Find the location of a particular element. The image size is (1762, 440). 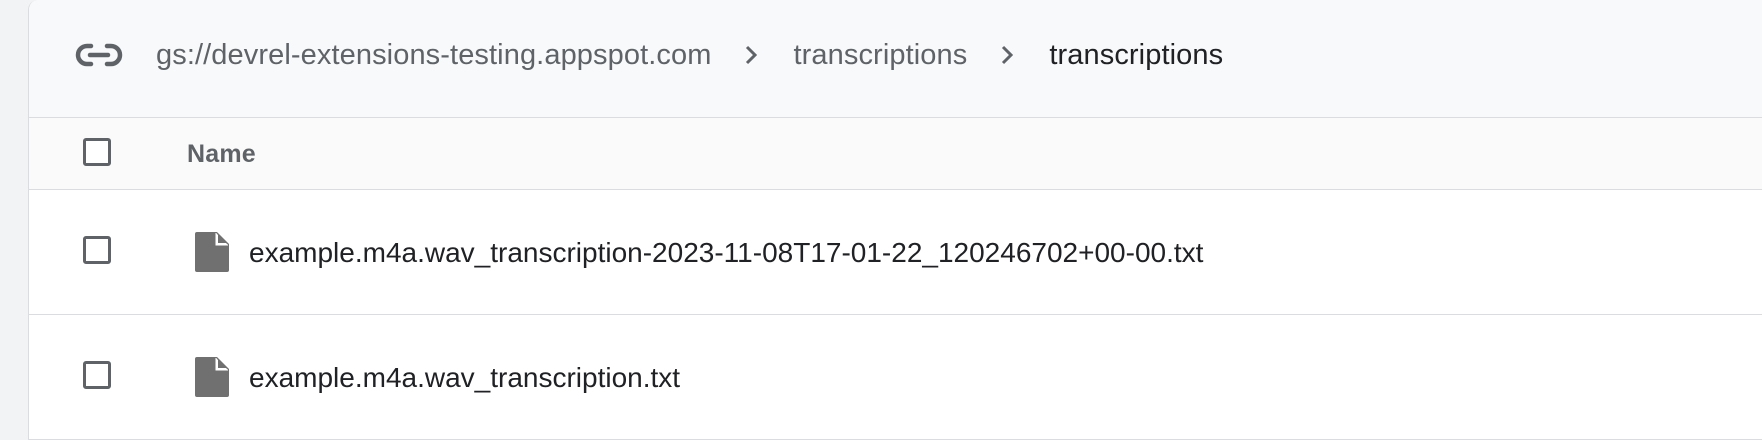

column-header-name: Name is located at coordinates (221, 154).